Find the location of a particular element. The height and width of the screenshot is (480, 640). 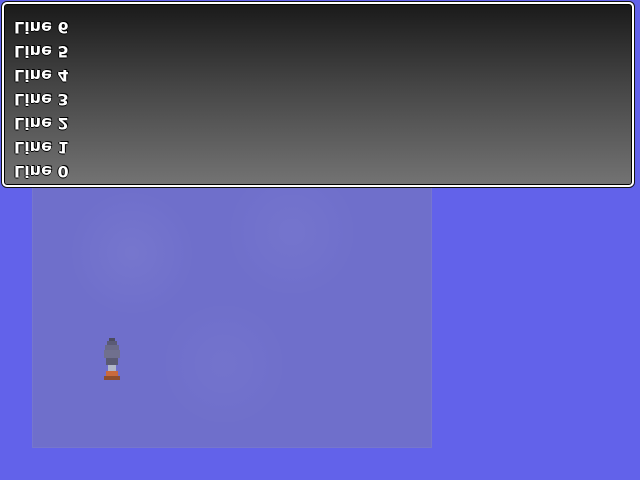

sprite-body-lower is located at coordinates (112, 361).